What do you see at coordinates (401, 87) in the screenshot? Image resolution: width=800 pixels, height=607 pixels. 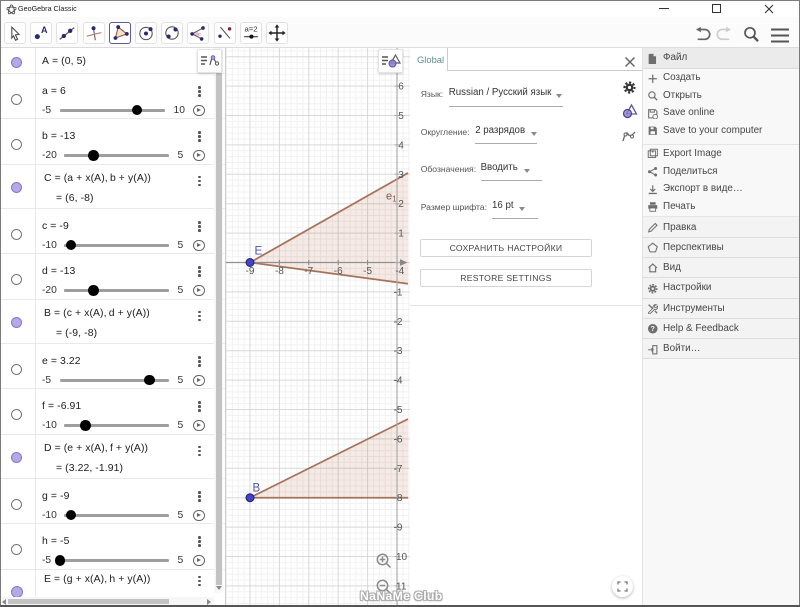 I see `svg-text: 6` at bounding box center [401, 87].